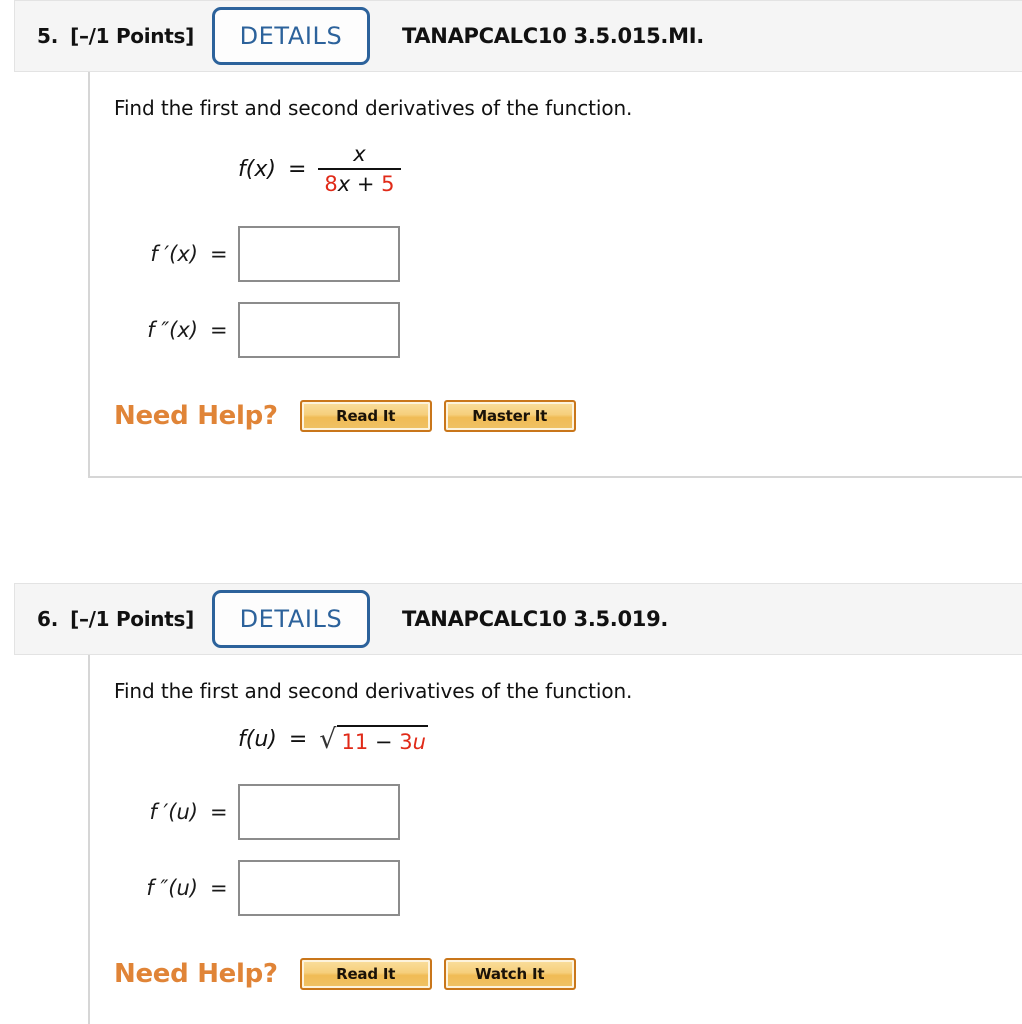  What do you see at coordinates (173, 812) in the screenshot?
I see `answer-label-first-derivative-6: f ′(u)` at bounding box center [173, 812].